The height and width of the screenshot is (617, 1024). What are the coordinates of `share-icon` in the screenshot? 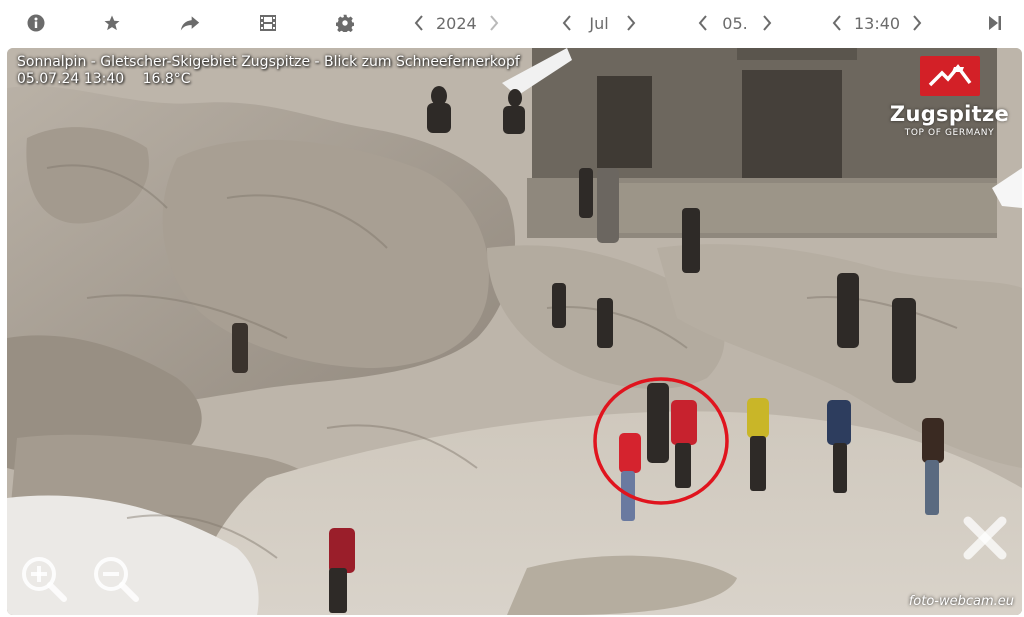 It's located at (190, 23).